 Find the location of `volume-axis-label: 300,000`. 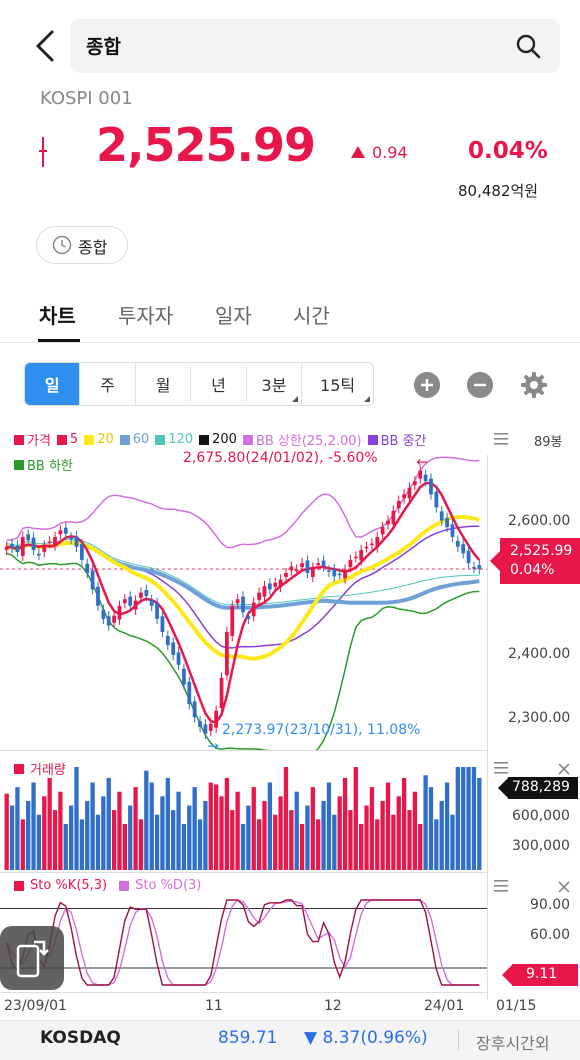

volume-axis-label: 300,000 is located at coordinates (541, 846).